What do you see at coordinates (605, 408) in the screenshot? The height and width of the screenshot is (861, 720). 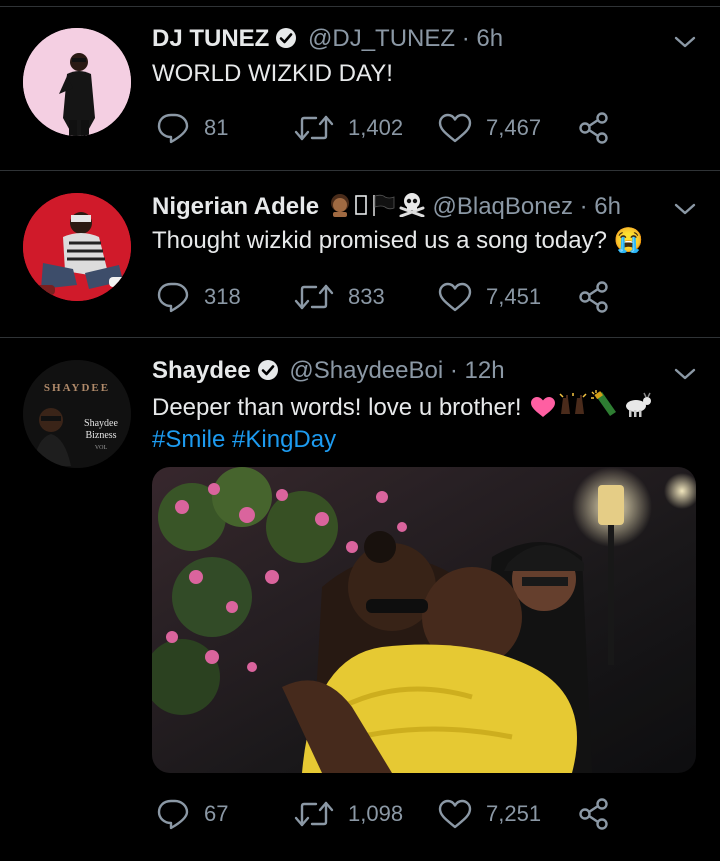 I see `champagne-icon` at bounding box center [605, 408].